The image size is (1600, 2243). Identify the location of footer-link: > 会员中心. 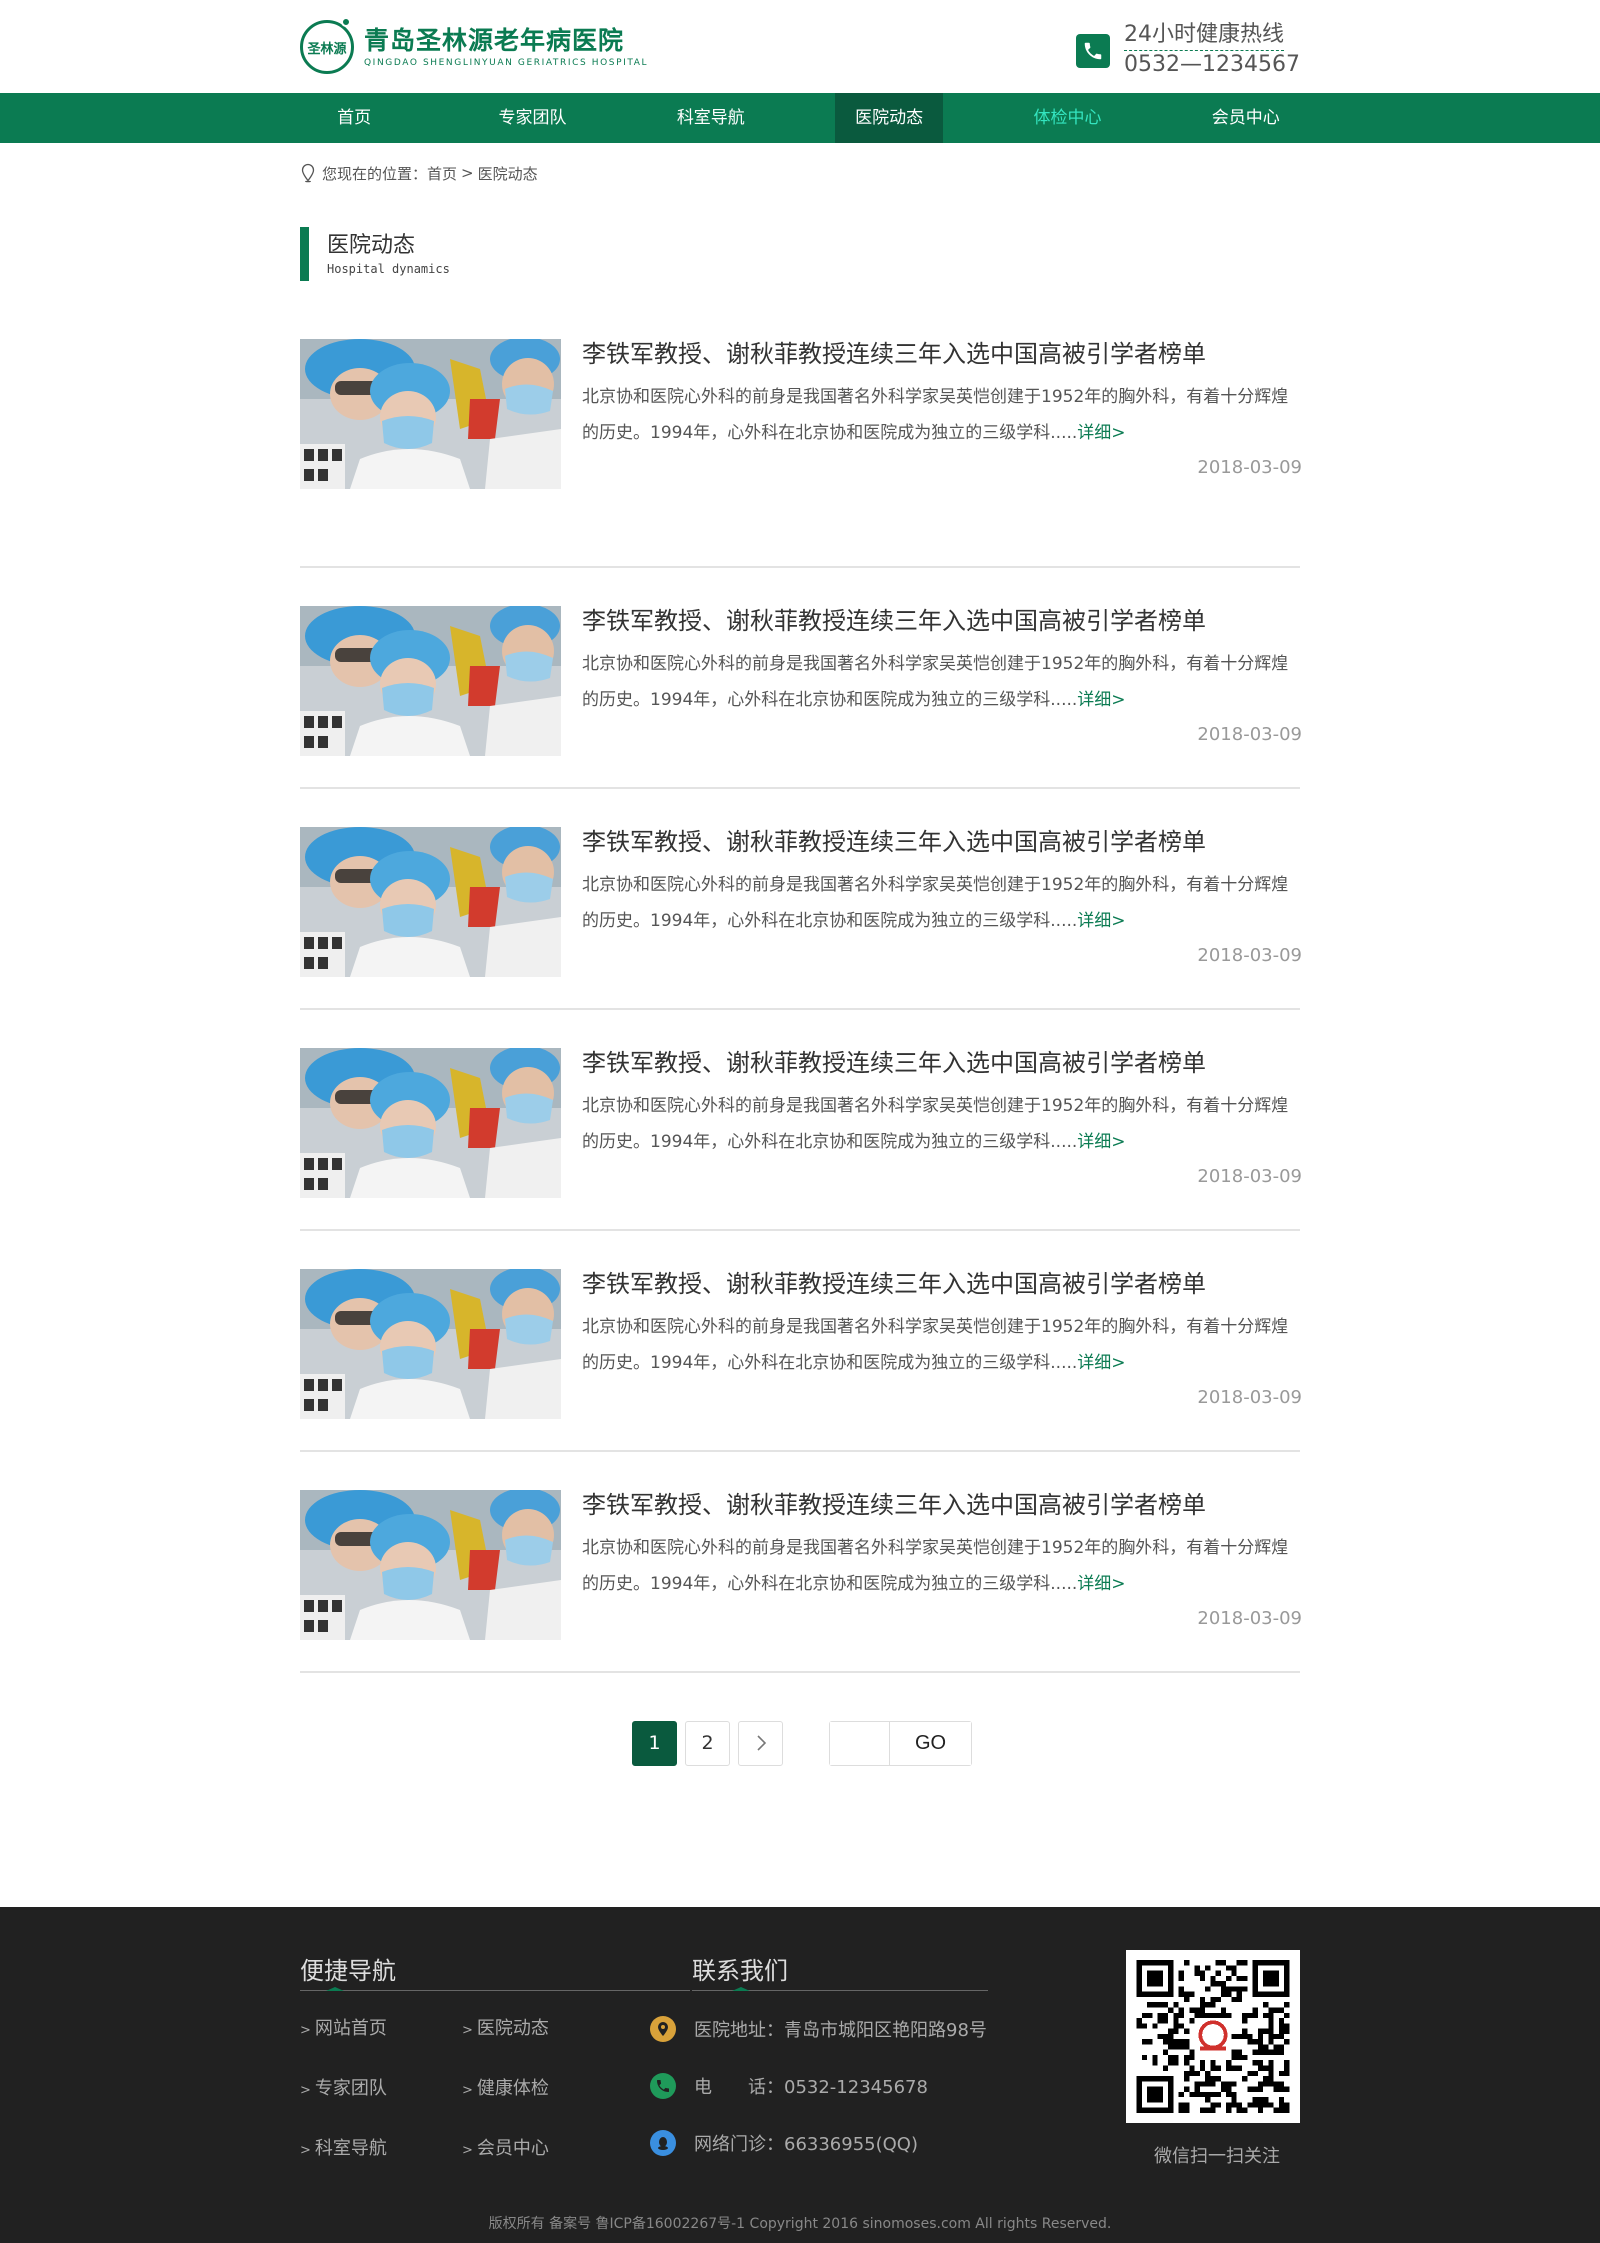
(531, 2150).